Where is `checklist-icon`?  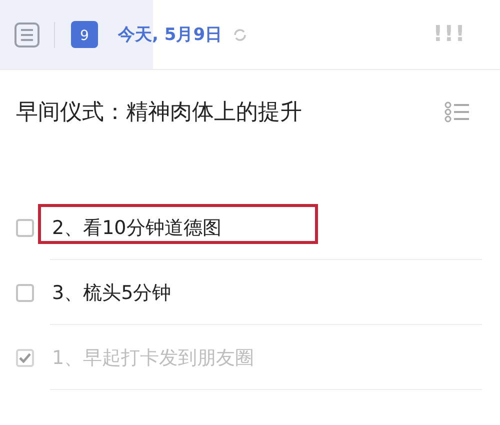 checklist-icon is located at coordinates (457, 112).